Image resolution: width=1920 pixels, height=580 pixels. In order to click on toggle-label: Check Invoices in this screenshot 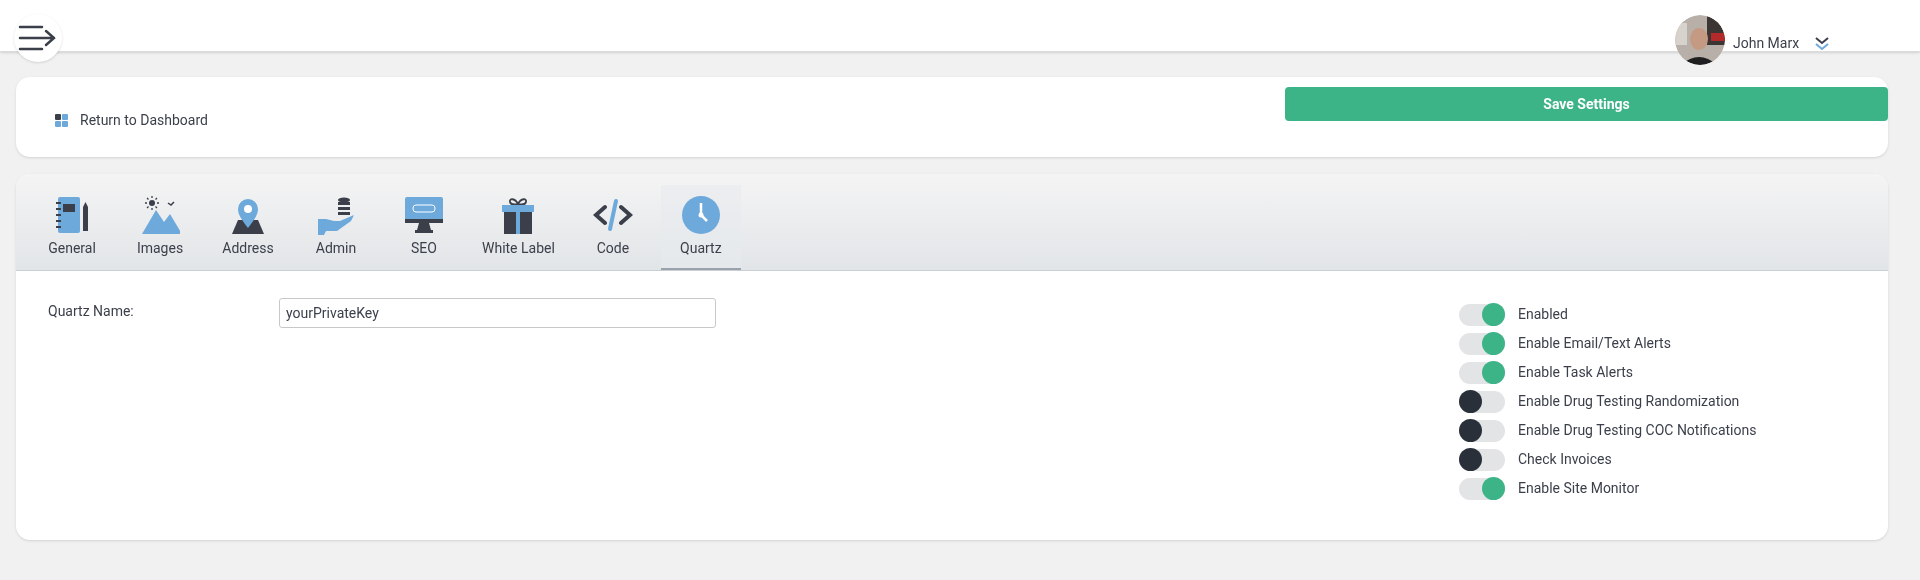, I will do `click(1565, 459)`.